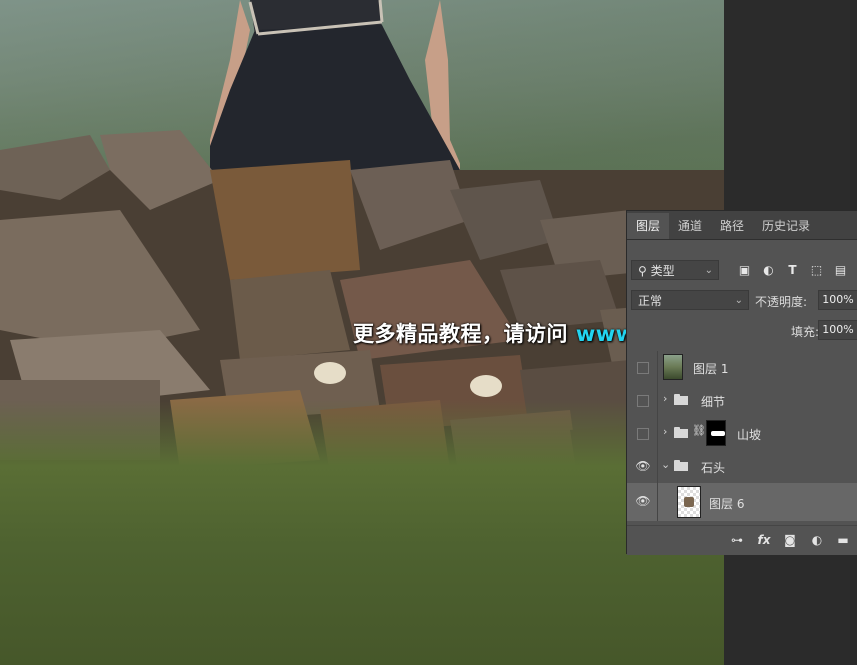 This screenshot has height=665, width=857. What do you see at coordinates (648, 226) in the screenshot?
I see `tab-layers: 图层` at bounding box center [648, 226].